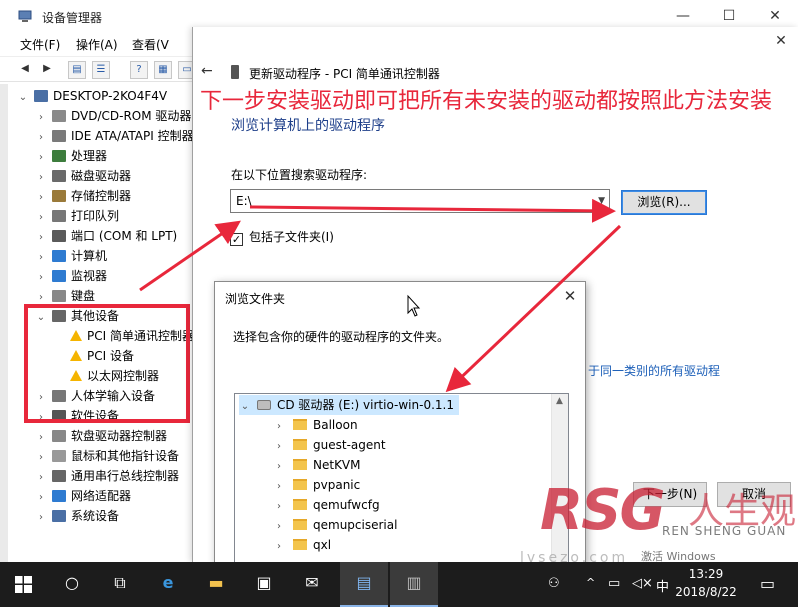 The width and height of the screenshot is (798, 607). What do you see at coordinates (59, 456) in the screenshot?
I see `mouse-icon` at bounding box center [59, 456].